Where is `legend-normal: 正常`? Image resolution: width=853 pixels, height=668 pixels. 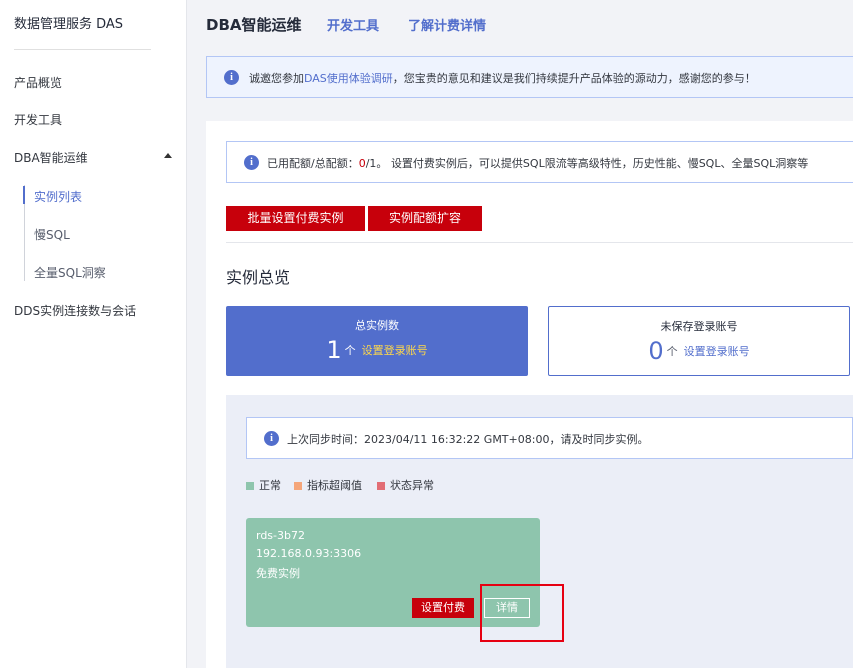
legend-normal: 正常 is located at coordinates (263, 485).